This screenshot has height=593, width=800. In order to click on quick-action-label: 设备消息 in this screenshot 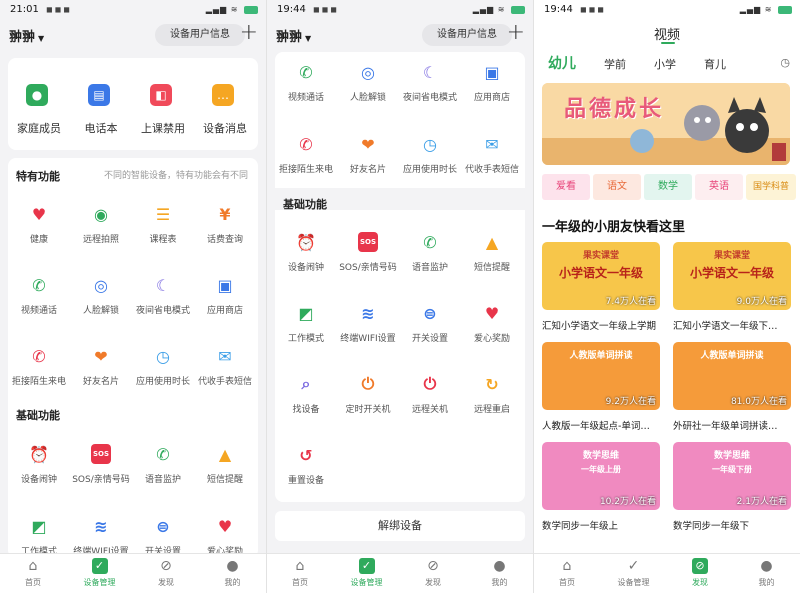, I will do `click(225, 128)`.